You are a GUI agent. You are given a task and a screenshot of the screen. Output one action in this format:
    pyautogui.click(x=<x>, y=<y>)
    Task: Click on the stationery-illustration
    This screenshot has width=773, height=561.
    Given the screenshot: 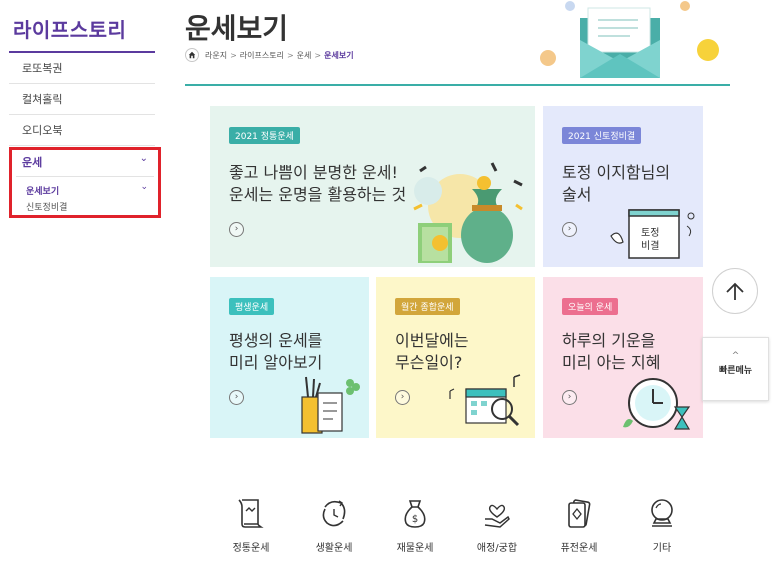 What is the action you would take?
    pyautogui.click(x=330, y=405)
    